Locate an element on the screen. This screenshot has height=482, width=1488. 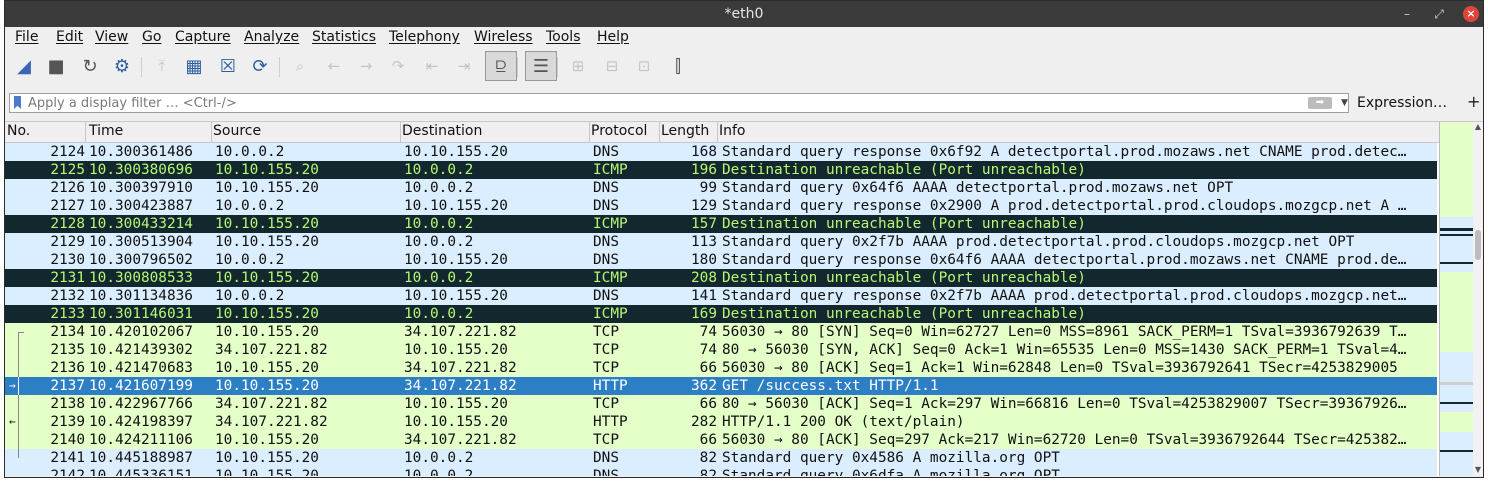
resize-columns-icon: ⫿ is located at coordinates (678, 66).